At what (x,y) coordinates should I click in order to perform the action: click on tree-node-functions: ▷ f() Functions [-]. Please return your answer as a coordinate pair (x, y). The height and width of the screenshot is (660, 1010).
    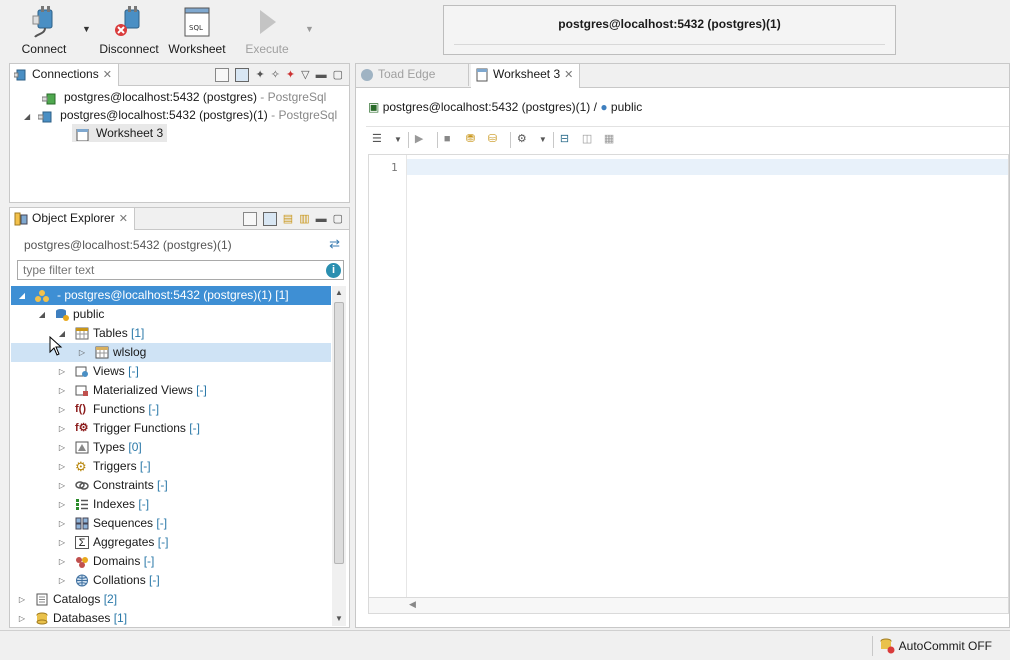
    Looking at the image, I should click on (171, 409).